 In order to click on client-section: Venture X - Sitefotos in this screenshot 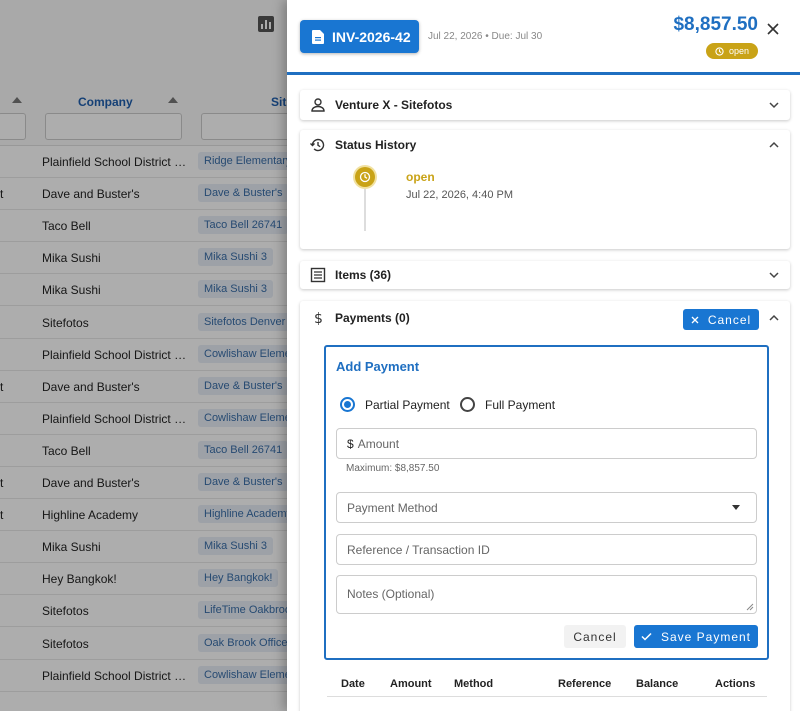, I will do `click(545, 105)`.